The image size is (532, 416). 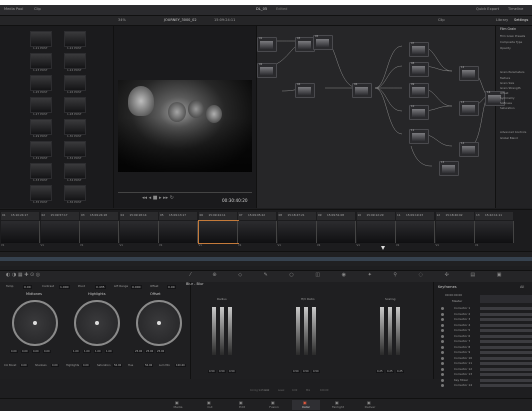 What do you see at coordinates (487, 9) in the screenshot?
I see `quick-export-button: Quick Export` at bounding box center [487, 9].